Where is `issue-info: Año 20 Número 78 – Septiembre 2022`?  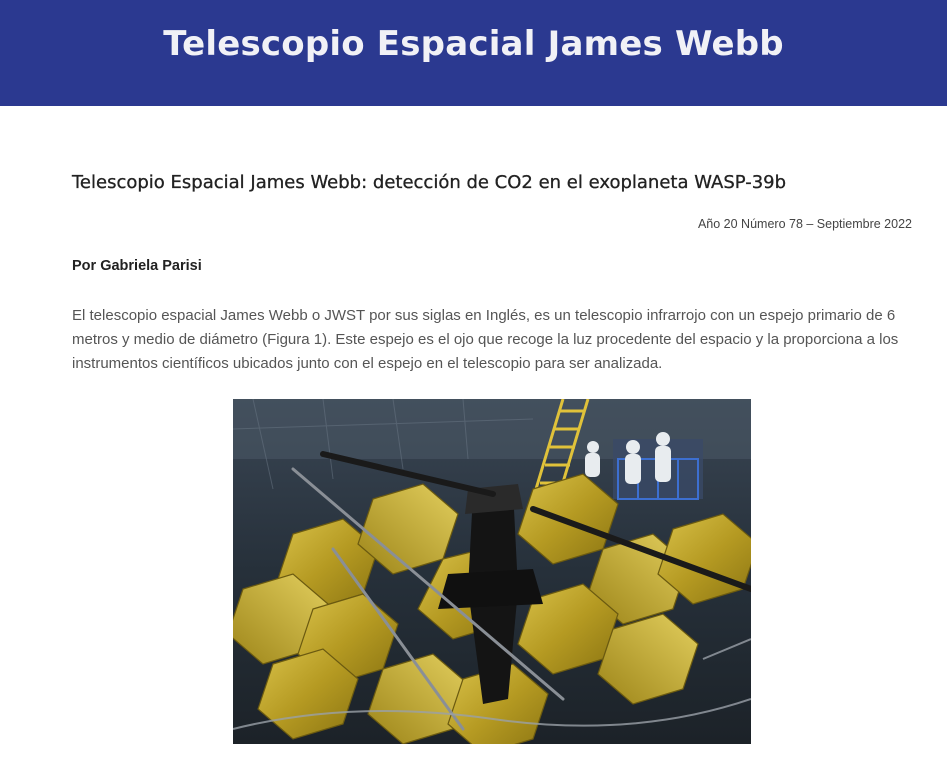
issue-info: Año 20 Número 78 – Septiembre 2022 is located at coordinates (804, 224).